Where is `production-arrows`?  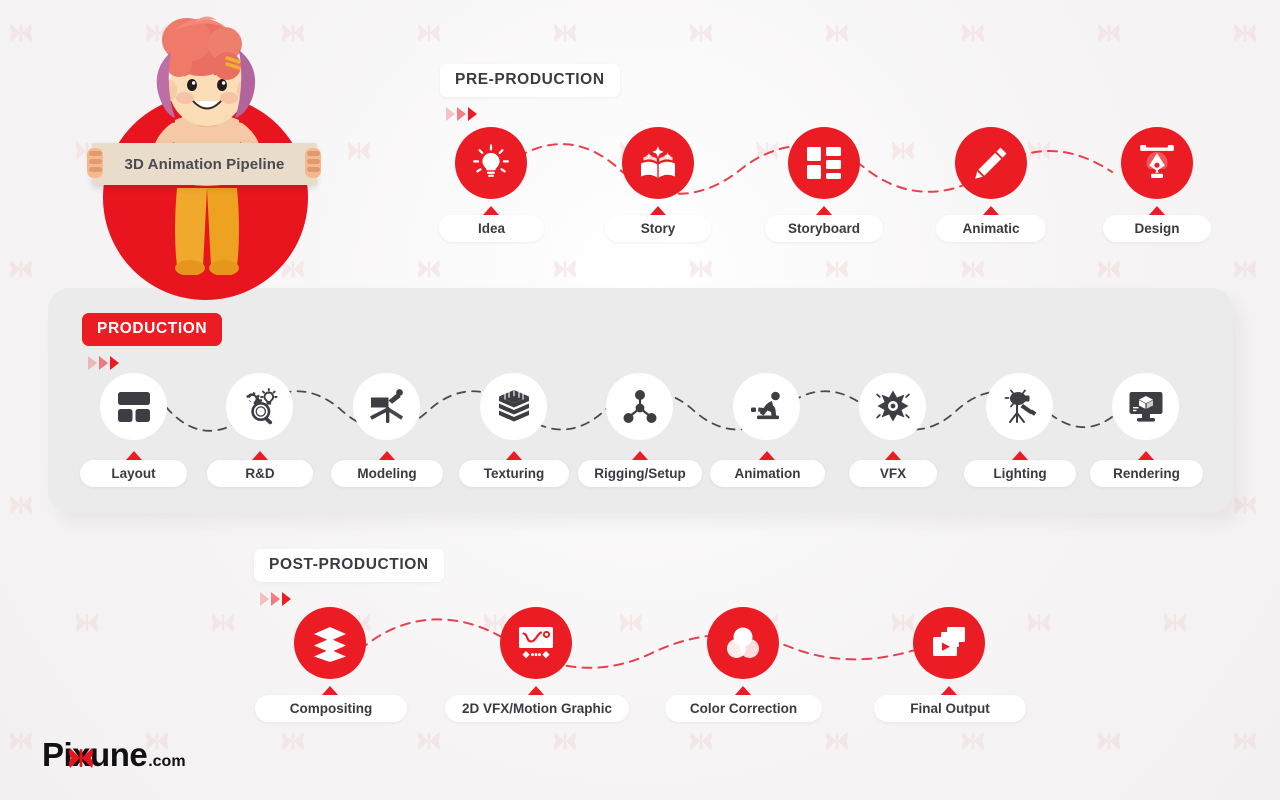
production-arrows is located at coordinates (155, 363).